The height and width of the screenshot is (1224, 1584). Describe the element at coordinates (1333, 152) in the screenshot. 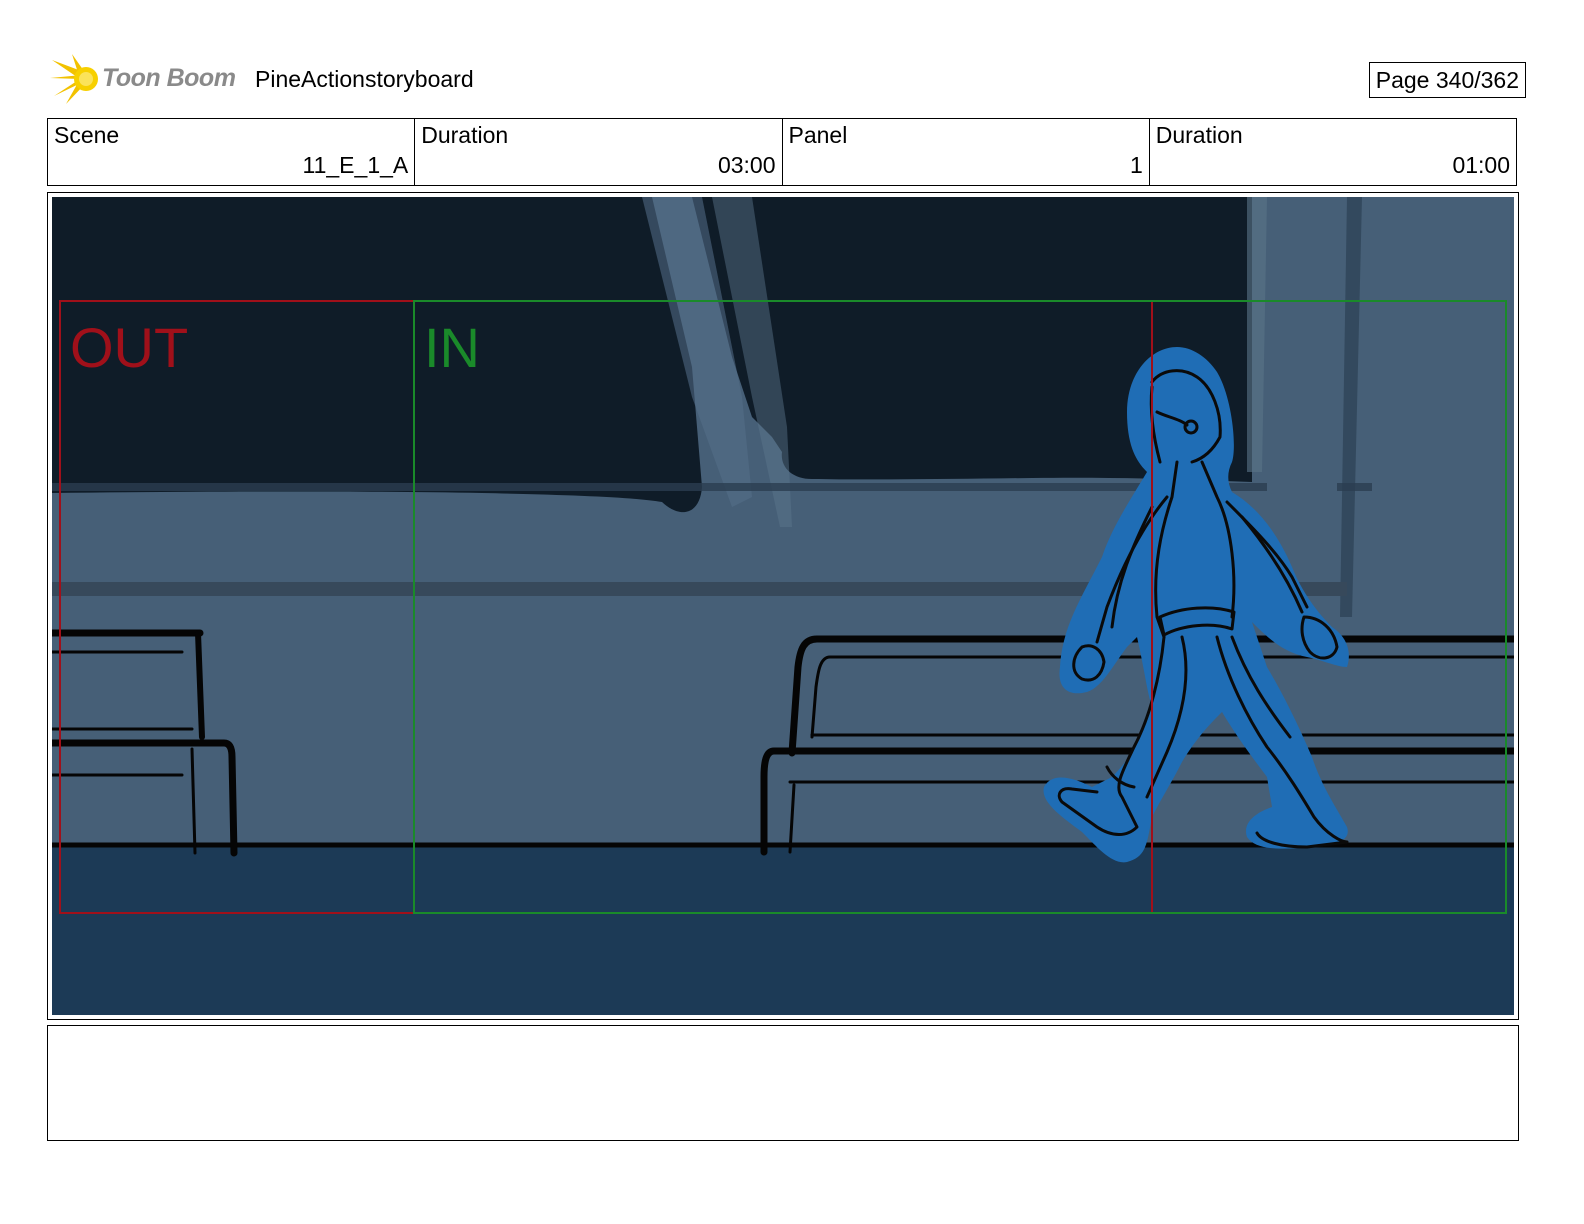

I see `panel-duration-cell: Duration 01:00` at that location.